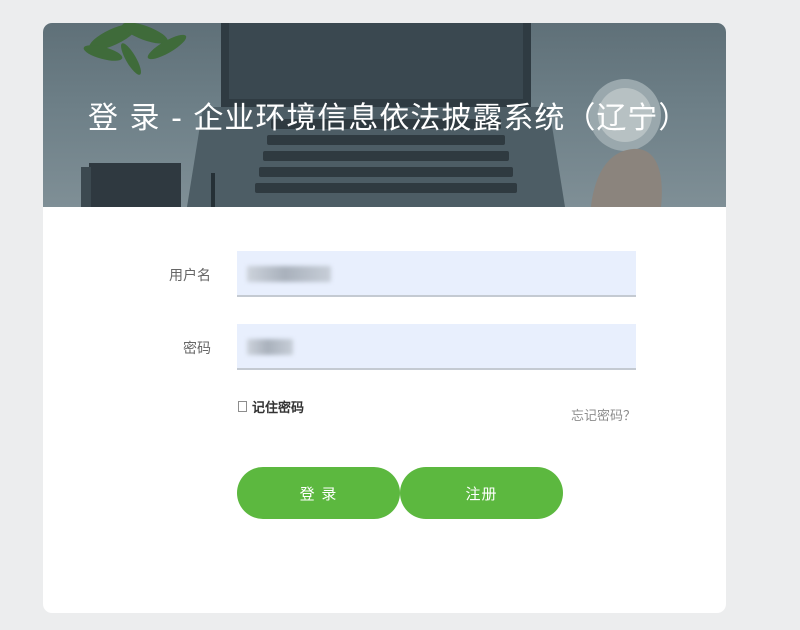  Describe the element at coordinates (436, 347) in the screenshot. I see `password-input` at that location.